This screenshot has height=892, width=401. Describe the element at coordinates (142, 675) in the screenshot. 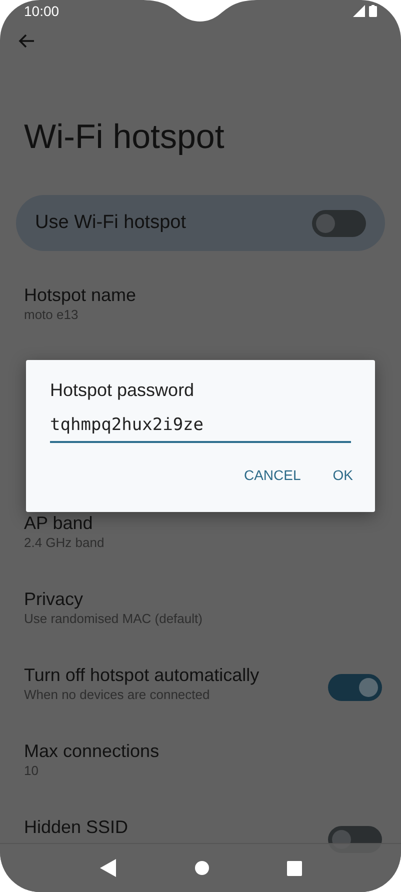

I see `setting-title: Turn off hotspot automatically` at that location.